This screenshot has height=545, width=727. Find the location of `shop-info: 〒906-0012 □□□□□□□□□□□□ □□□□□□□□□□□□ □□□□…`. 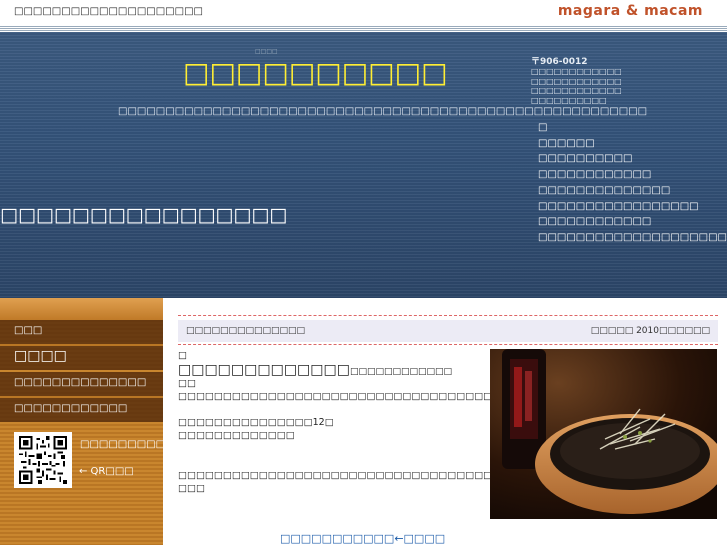

shop-info: 〒906-0012 □□□□□□□□□□□□ □□□□□□□□□□□□ □□□□… is located at coordinates (629, 79).